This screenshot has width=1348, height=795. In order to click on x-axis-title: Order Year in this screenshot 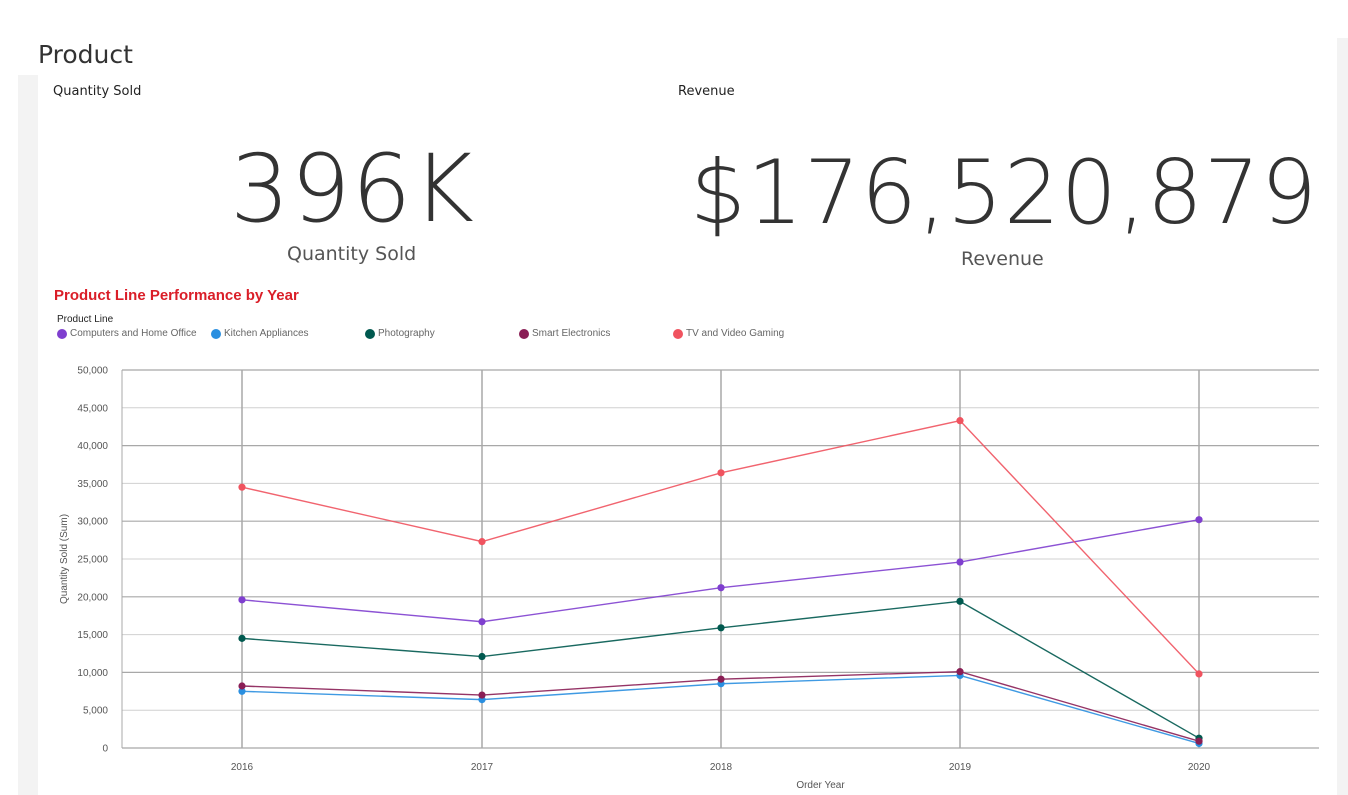, I will do `click(820, 785)`.